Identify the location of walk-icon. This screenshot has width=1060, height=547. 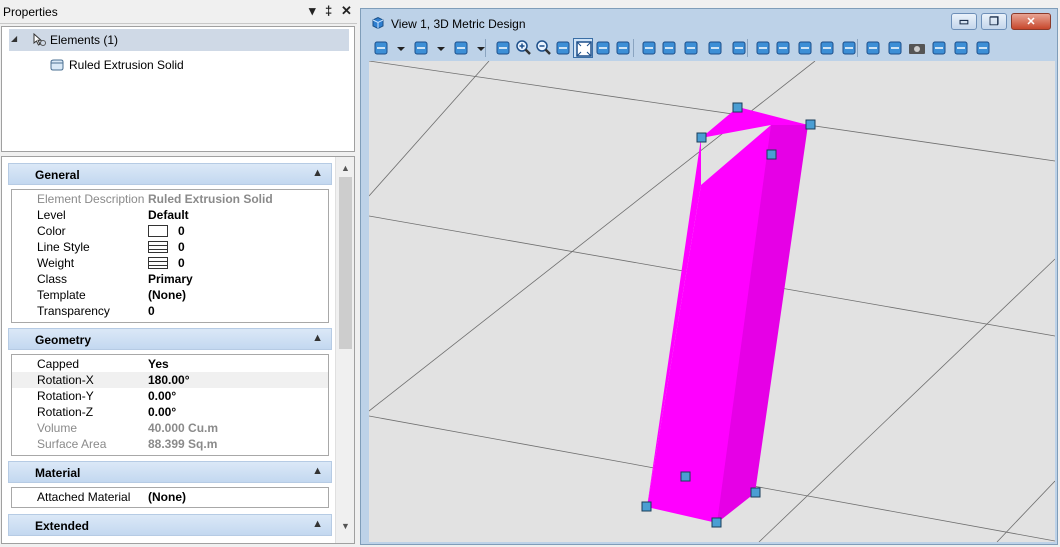
(649, 48).